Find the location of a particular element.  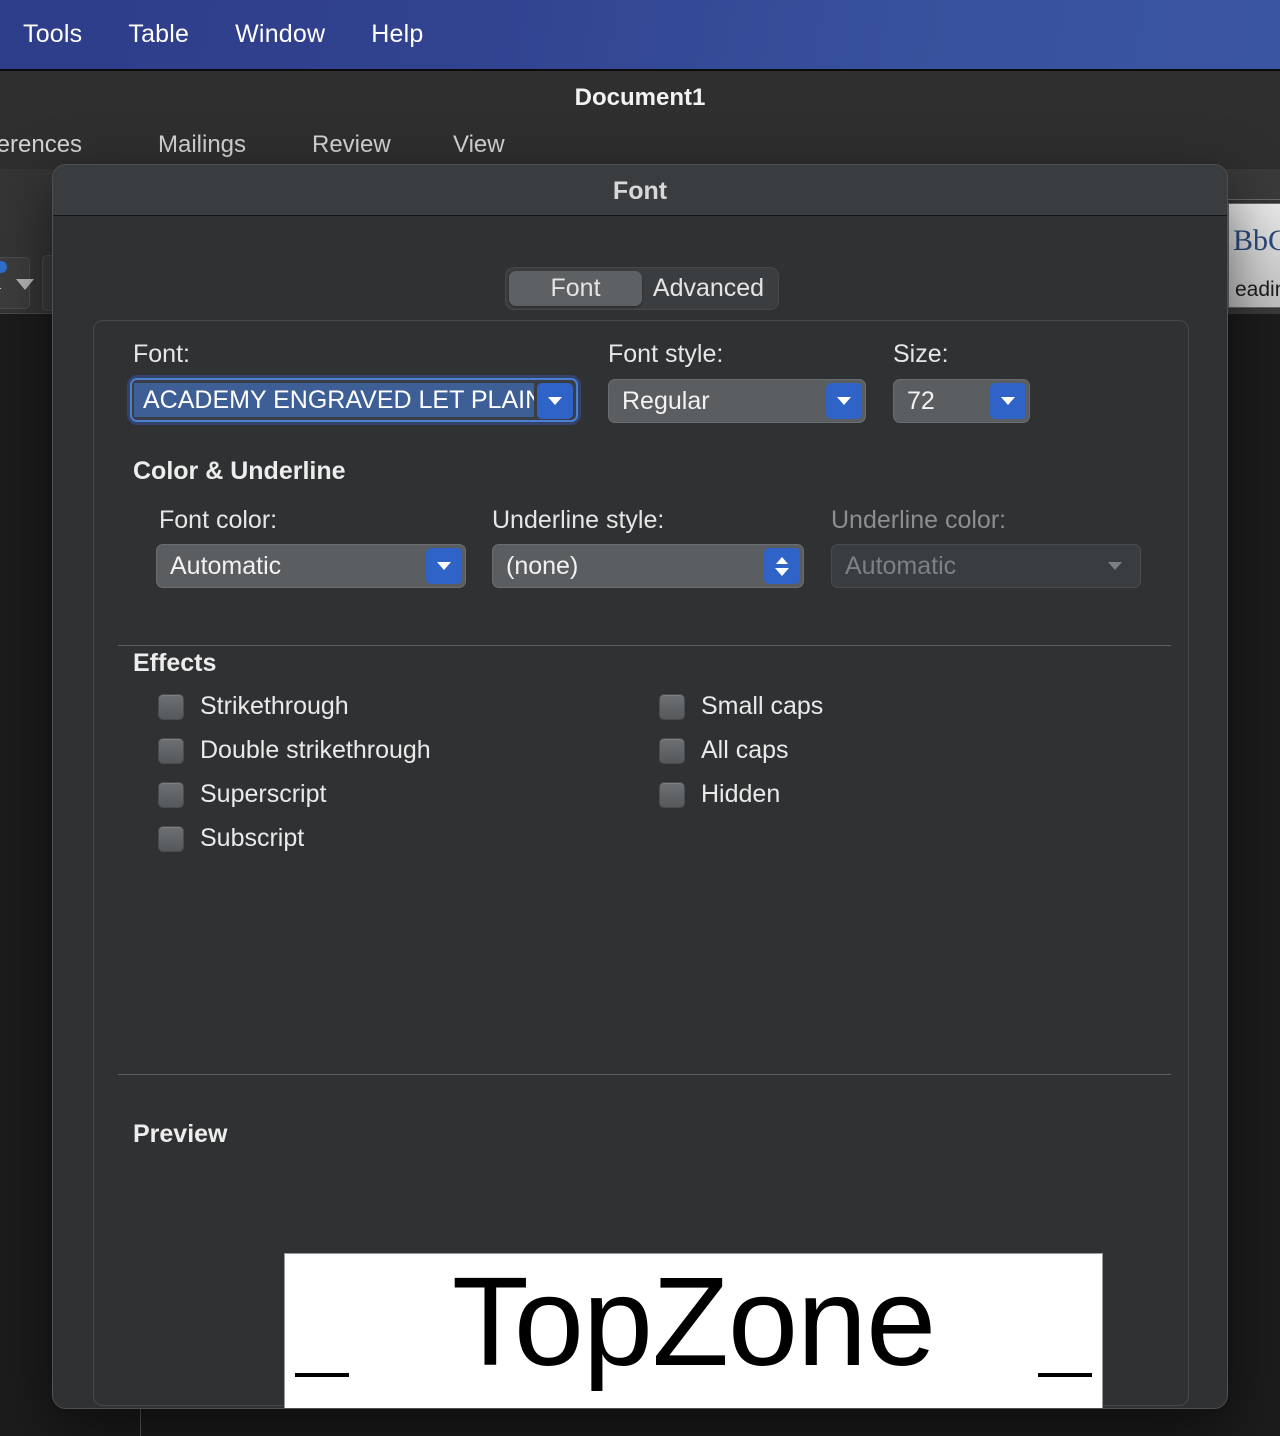

strikethrough-label: Strikethrough is located at coordinates (274, 706).